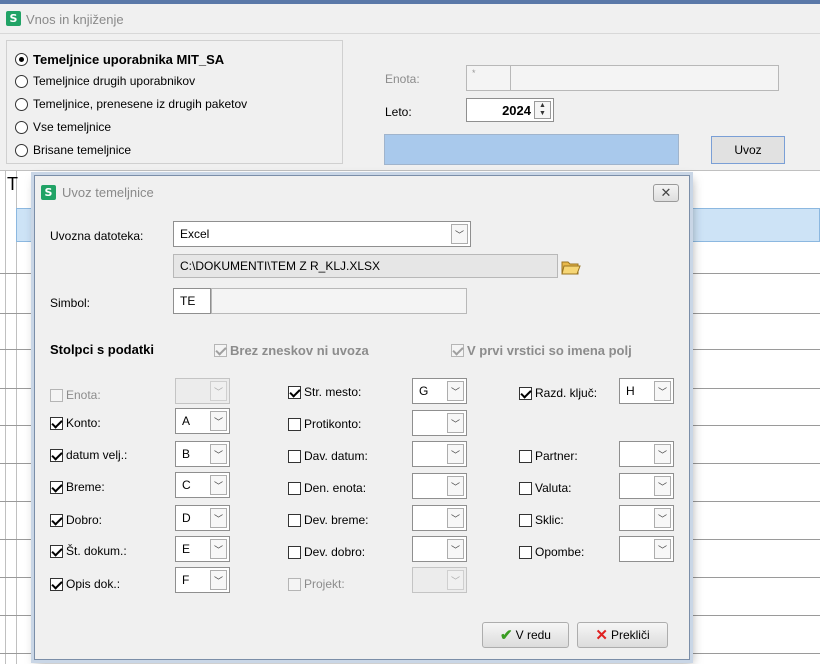 This screenshot has height=664, width=820. Describe the element at coordinates (119, 59) in the screenshot. I see `radio-own-journals: Temeljnice uporabnika MIT_SA` at that location.